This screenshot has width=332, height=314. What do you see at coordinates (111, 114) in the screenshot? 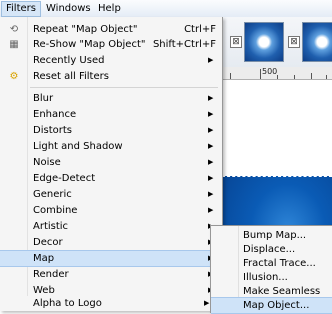
I see `menu-item-enhance: Enhance ▶` at bounding box center [111, 114].